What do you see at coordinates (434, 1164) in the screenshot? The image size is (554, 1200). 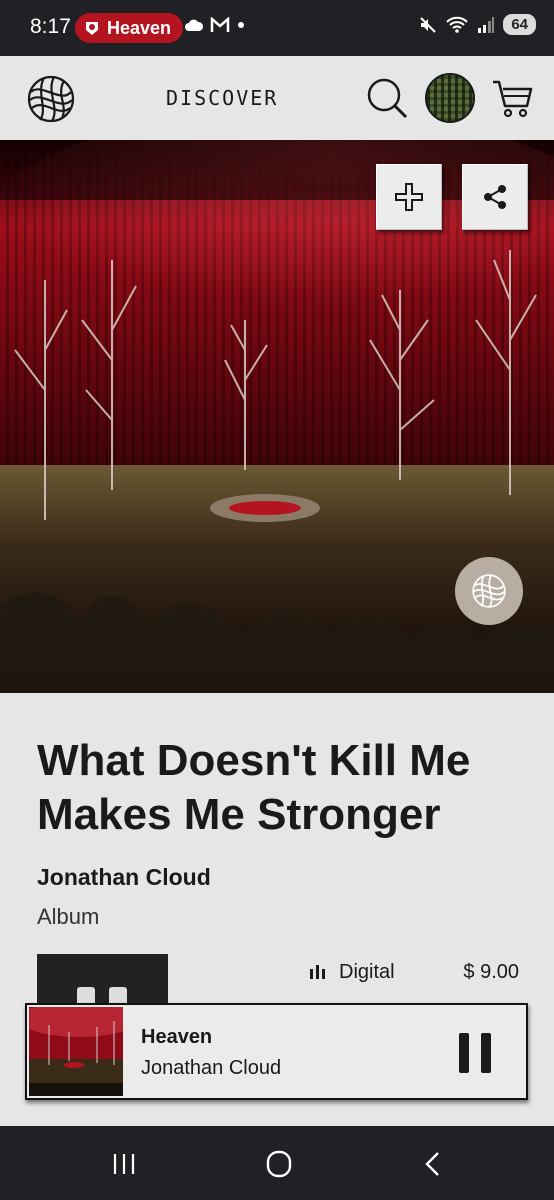 I see `back-icon` at bounding box center [434, 1164].